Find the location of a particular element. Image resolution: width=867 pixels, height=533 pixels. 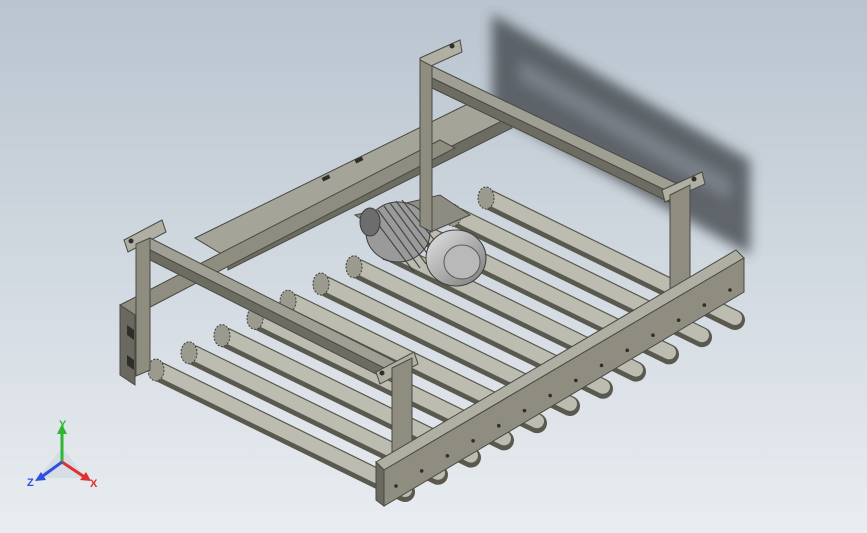

x-axis-label: X is located at coordinates (94, 484).